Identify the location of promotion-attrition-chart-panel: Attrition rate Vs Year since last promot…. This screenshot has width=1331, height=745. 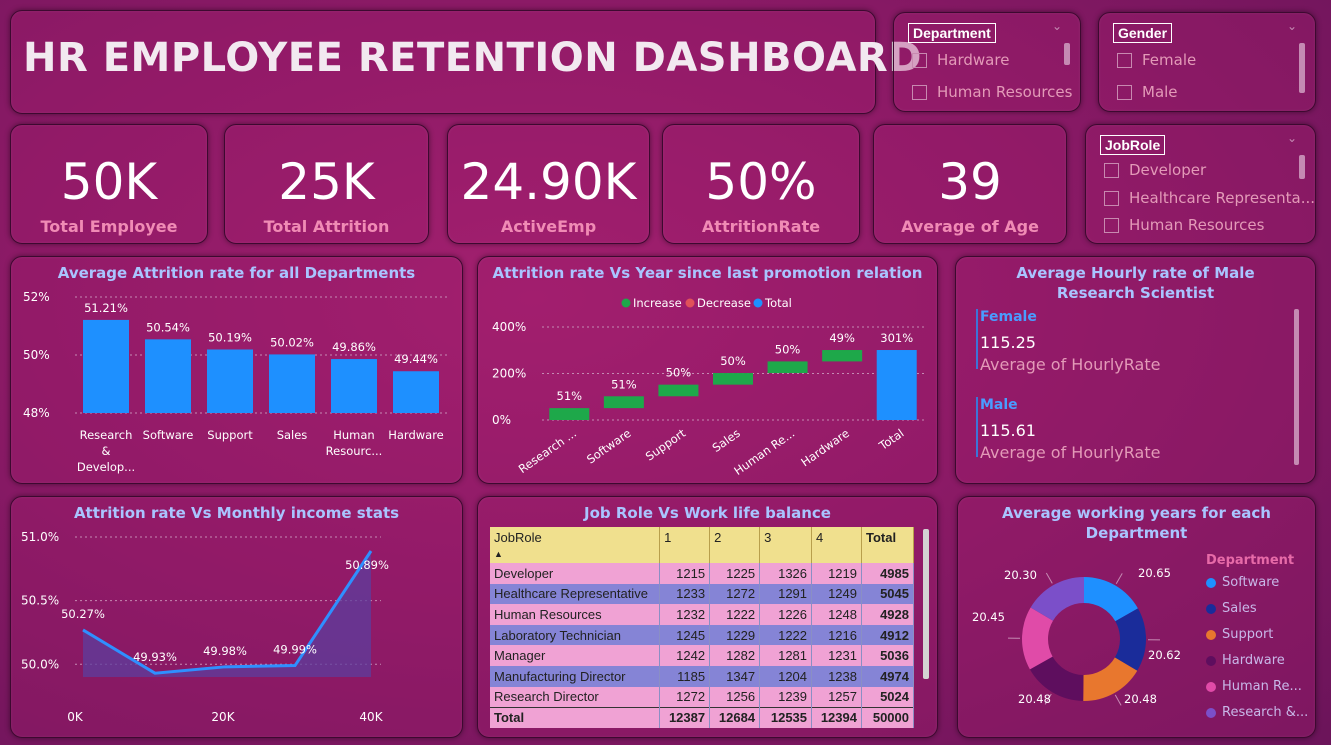
(707, 370).